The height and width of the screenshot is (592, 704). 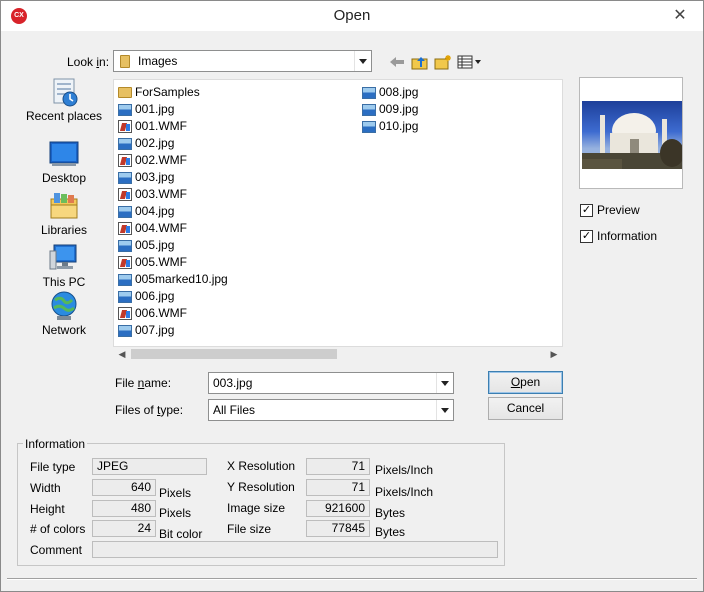 What do you see at coordinates (530, 382) in the screenshot?
I see `open-button-label: pen` at bounding box center [530, 382].